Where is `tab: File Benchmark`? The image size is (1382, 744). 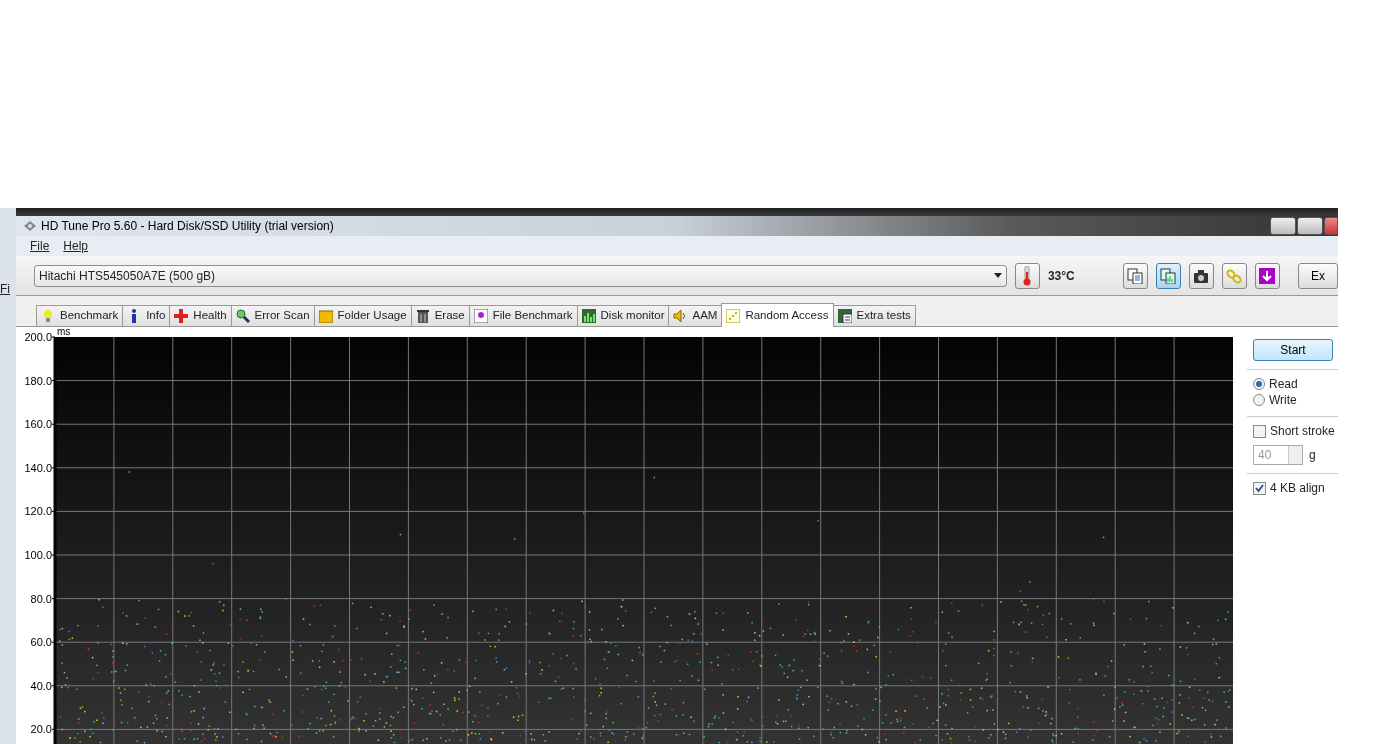 tab: File Benchmark is located at coordinates (523, 315).